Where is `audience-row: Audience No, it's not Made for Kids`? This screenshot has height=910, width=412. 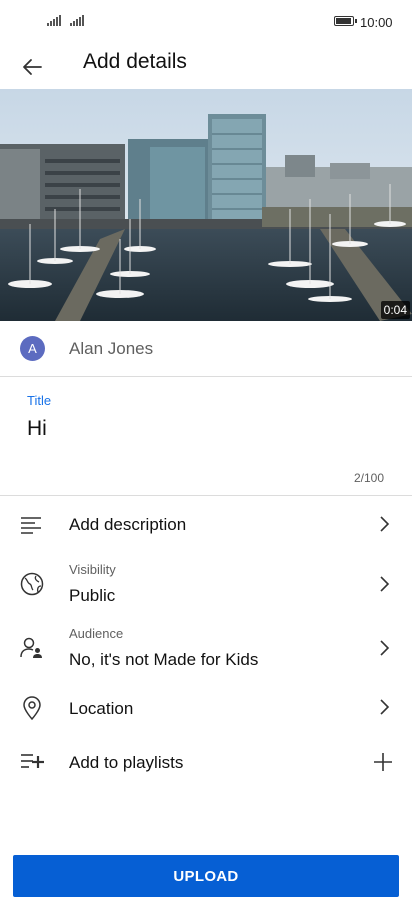
audience-row: Audience No, it's not Made for Kids is located at coordinates (206, 649).